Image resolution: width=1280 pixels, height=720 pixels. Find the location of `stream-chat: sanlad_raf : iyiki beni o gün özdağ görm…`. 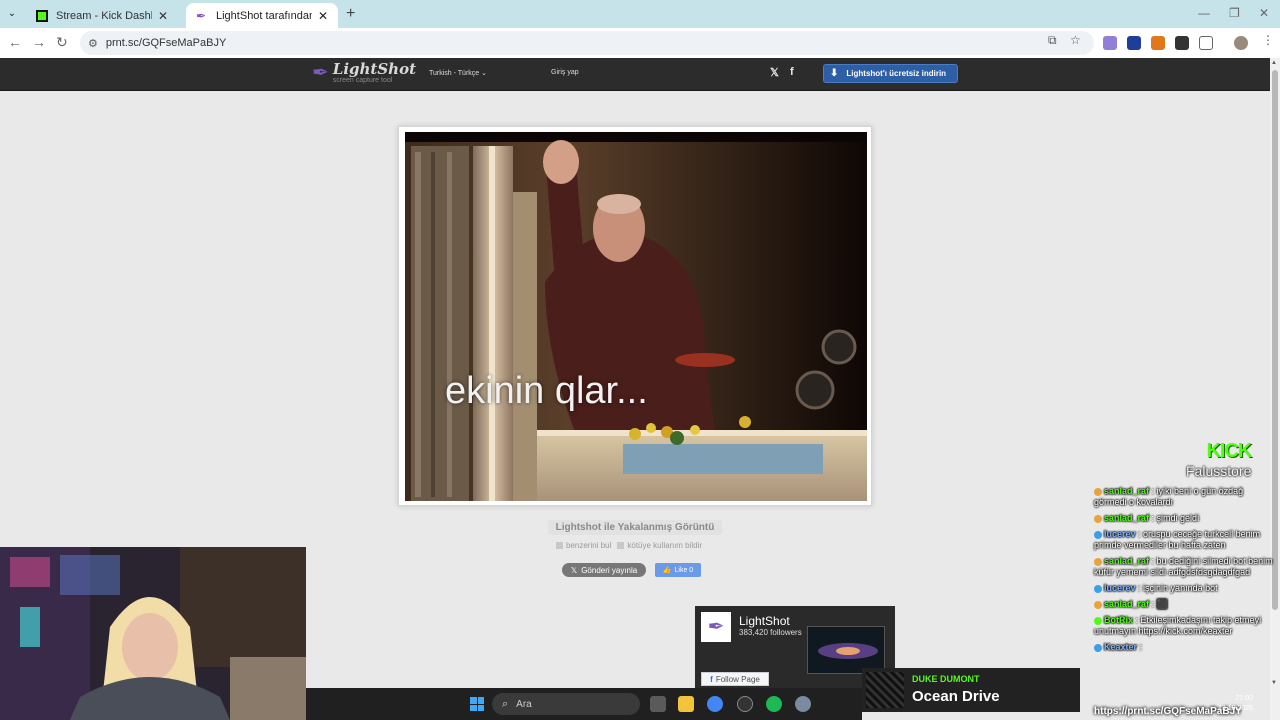

stream-chat: sanlad_raf : iyiki beni o gün özdağ görm… is located at coordinates (1185, 572).